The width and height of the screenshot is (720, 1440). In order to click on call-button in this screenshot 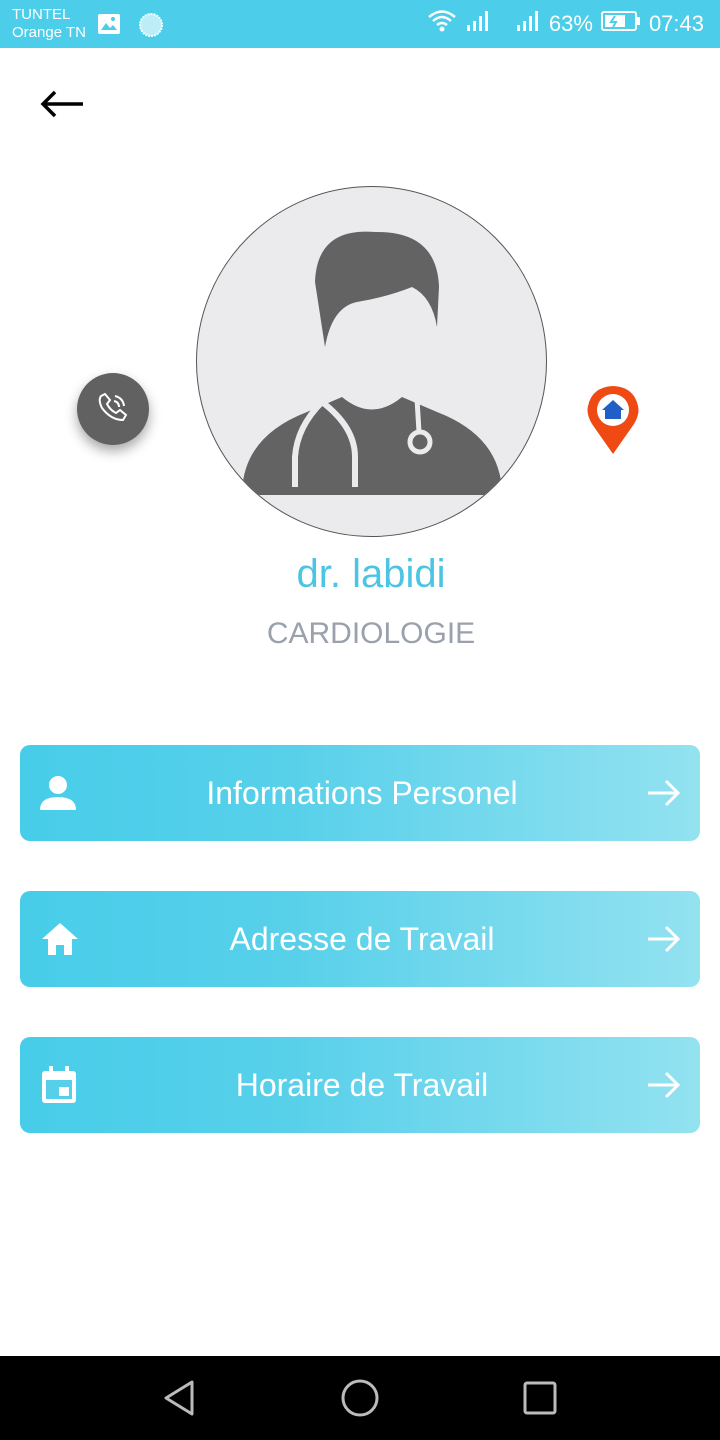, I will do `click(113, 409)`.